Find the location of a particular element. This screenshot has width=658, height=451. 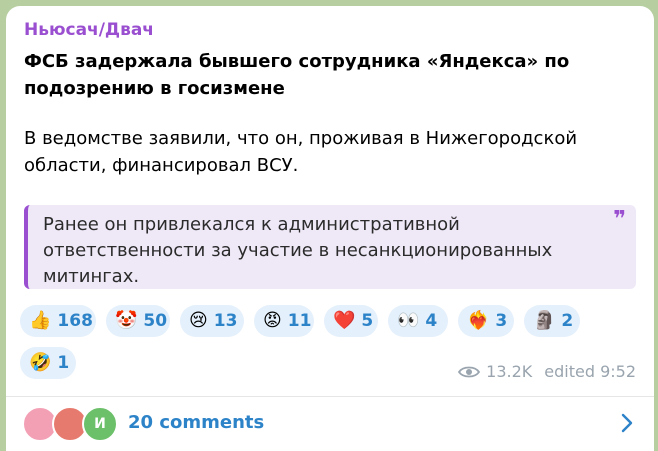

rofl-icon: 🤣 is located at coordinates (40, 362).